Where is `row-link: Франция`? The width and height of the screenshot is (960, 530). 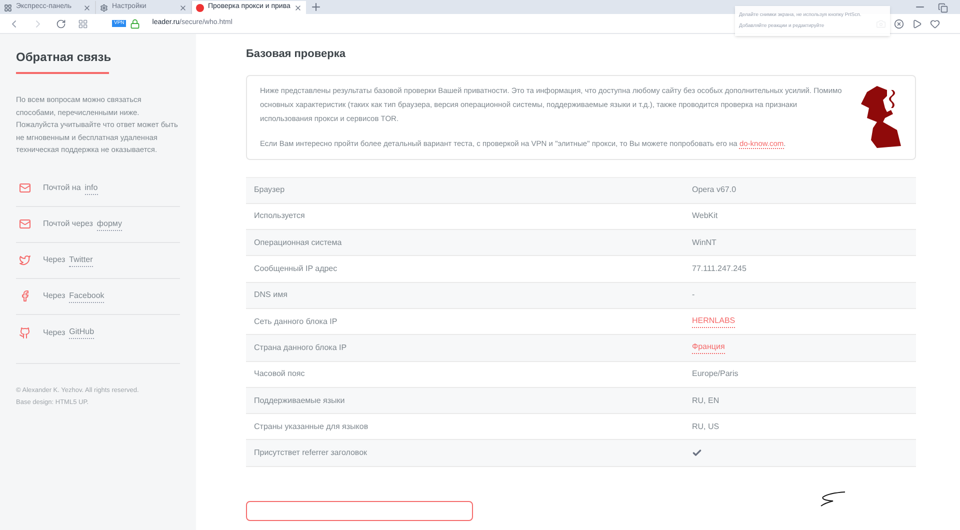
row-link: Франция is located at coordinates (708, 347).